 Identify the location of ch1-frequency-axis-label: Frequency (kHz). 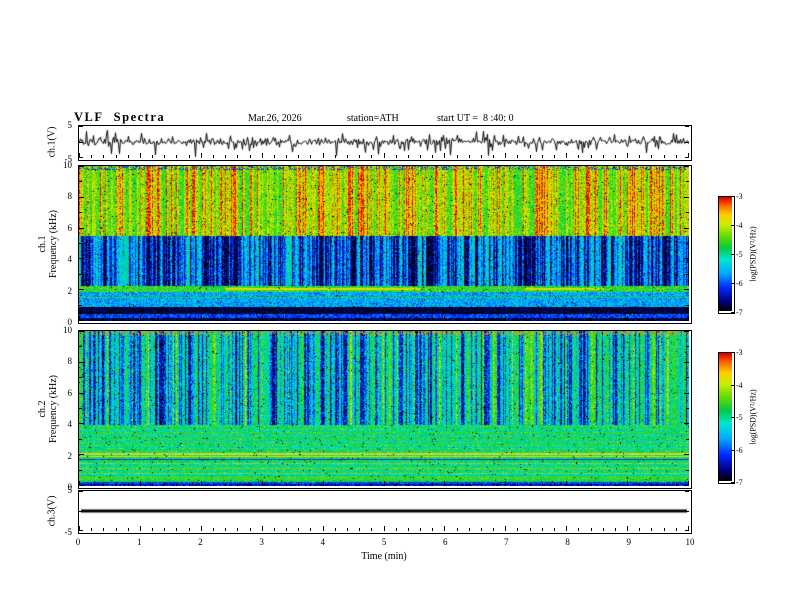
(53, 244).